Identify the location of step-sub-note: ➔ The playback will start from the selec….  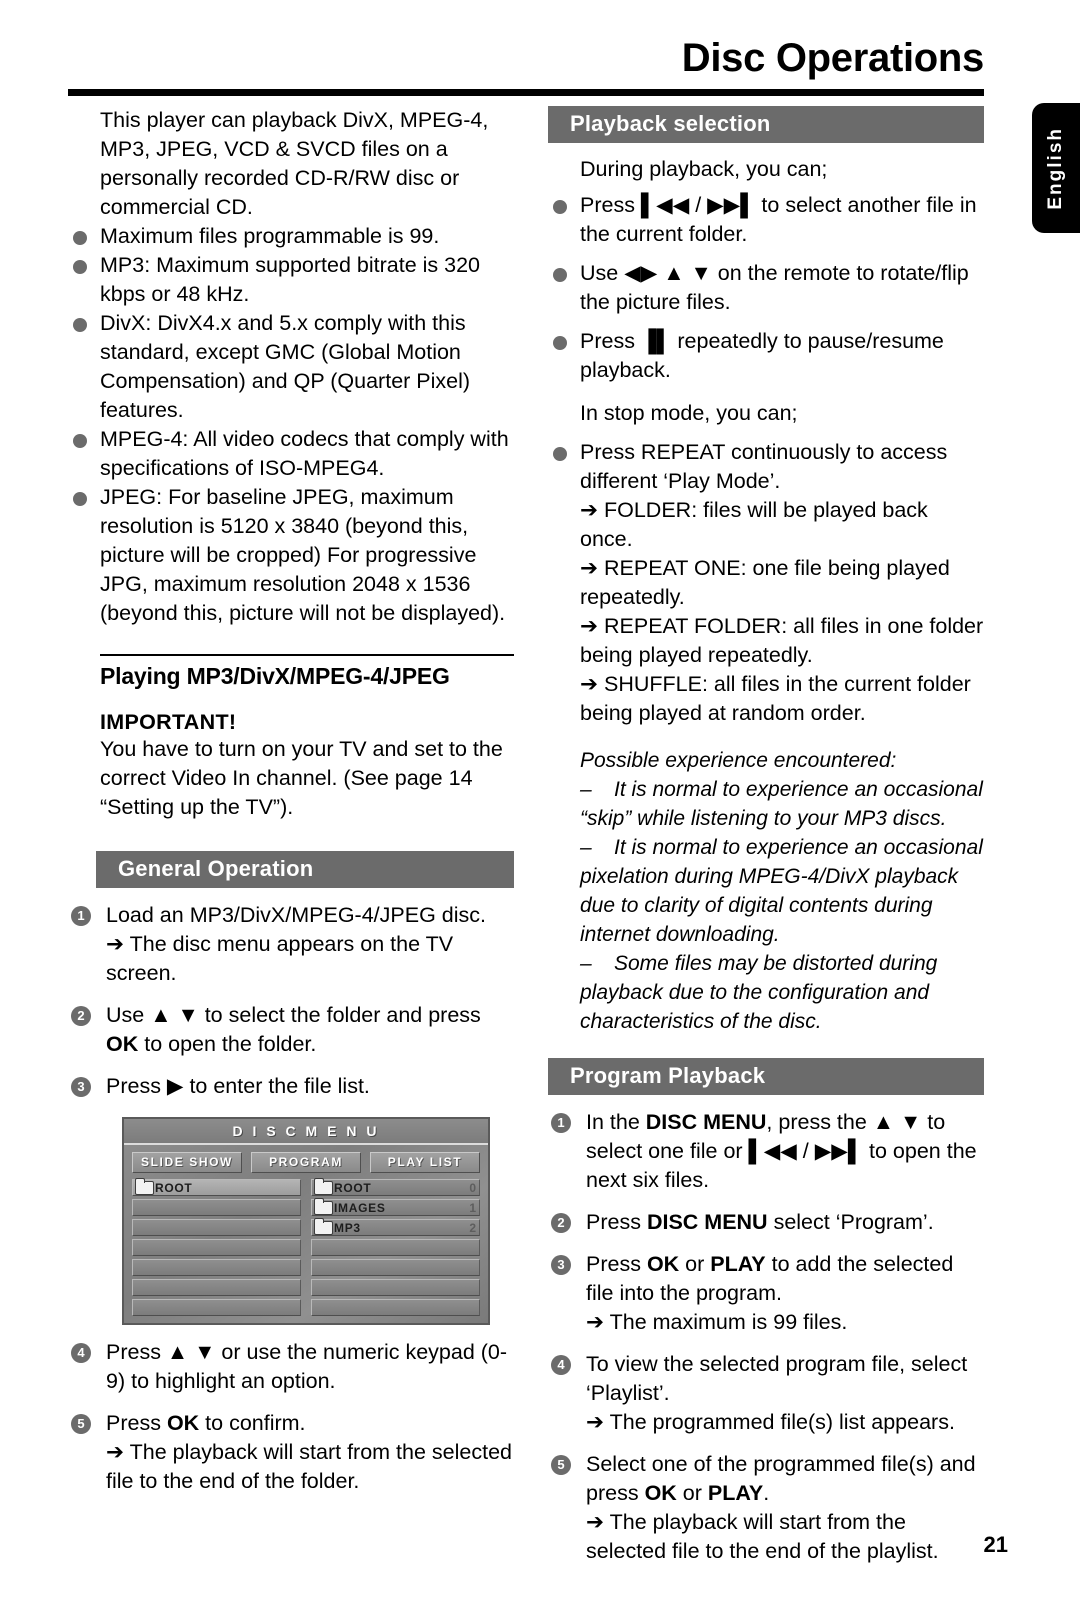
(309, 1466).